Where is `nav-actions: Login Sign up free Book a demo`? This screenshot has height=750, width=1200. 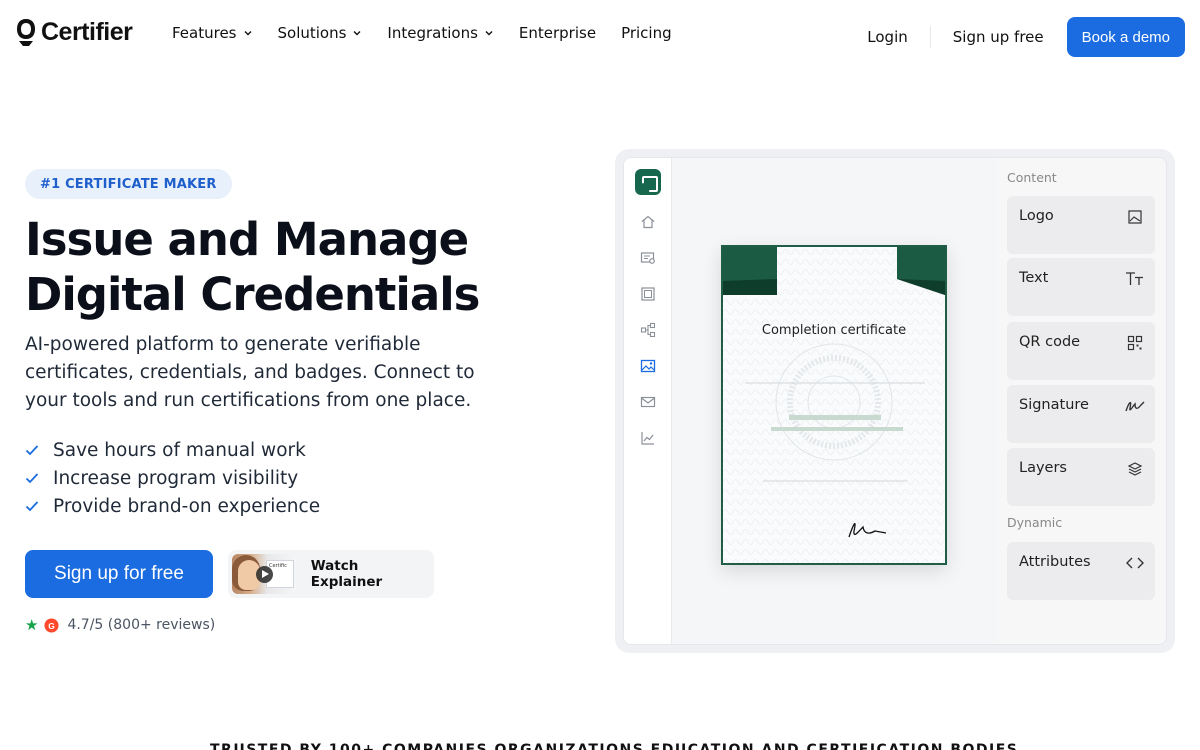
nav-actions: Login Sign up free Book a demo is located at coordinates (1026, 37).